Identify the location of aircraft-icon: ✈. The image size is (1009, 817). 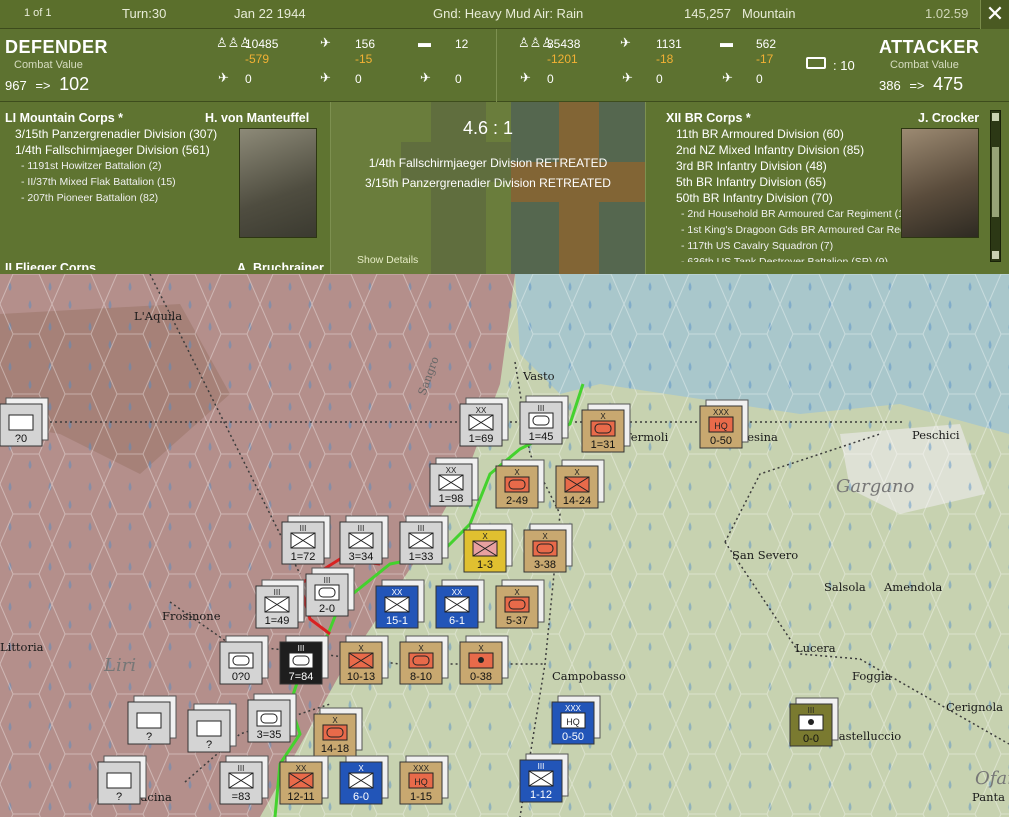
(625, 42).